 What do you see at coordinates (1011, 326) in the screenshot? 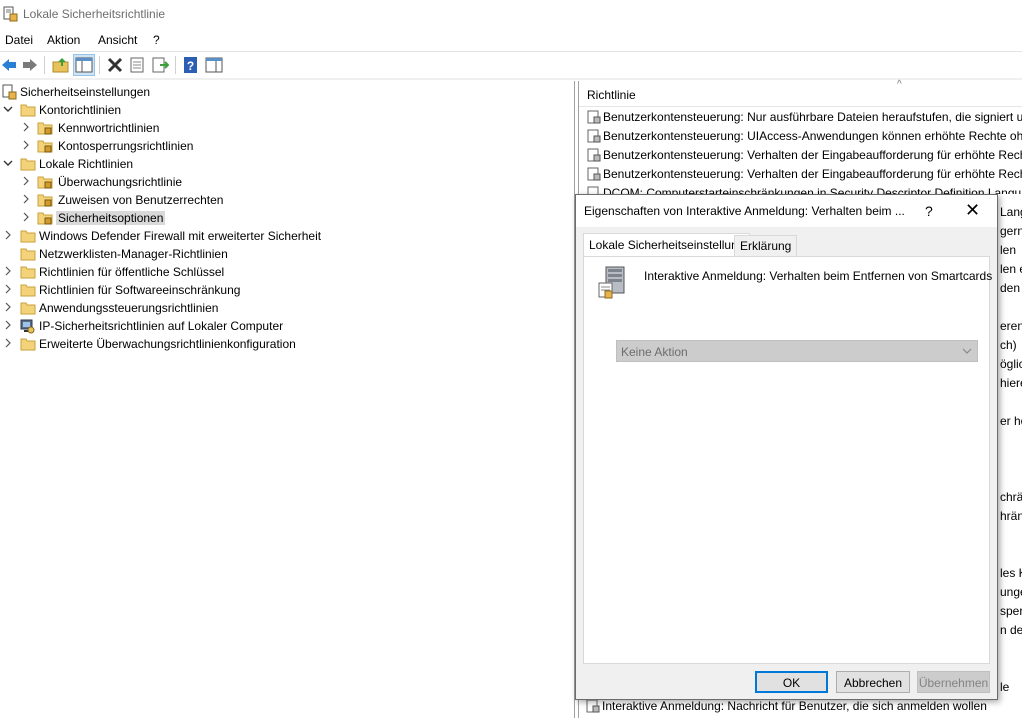
I see `list-row-fragment: eren` at bounding box center [1011, 326].